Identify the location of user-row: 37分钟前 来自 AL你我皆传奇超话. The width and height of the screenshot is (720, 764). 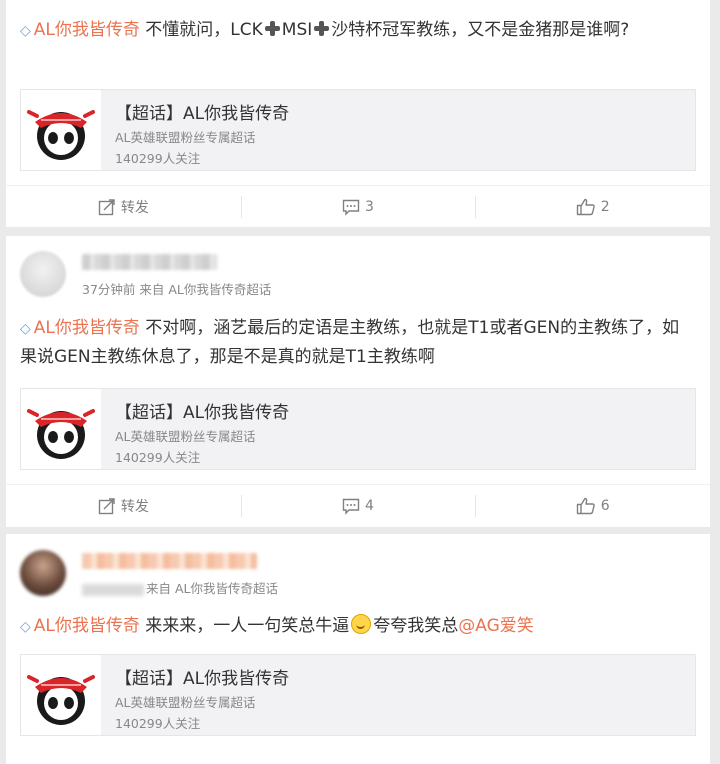
(358, 274).